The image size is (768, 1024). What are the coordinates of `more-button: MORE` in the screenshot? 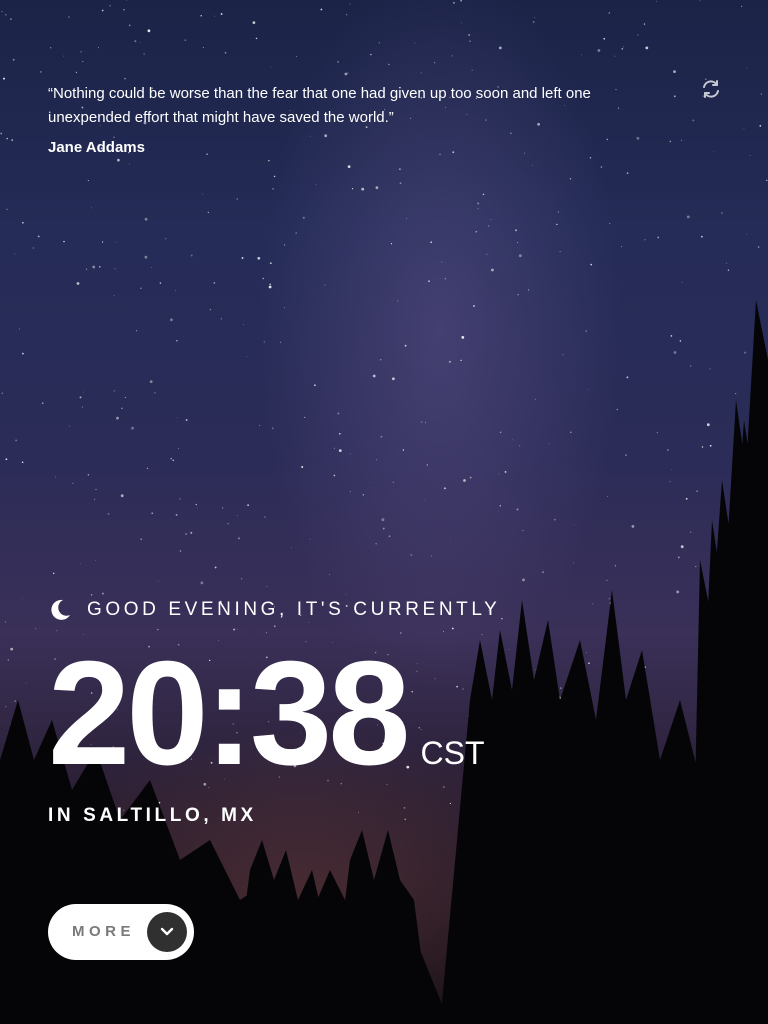 It's located at (121, 932).